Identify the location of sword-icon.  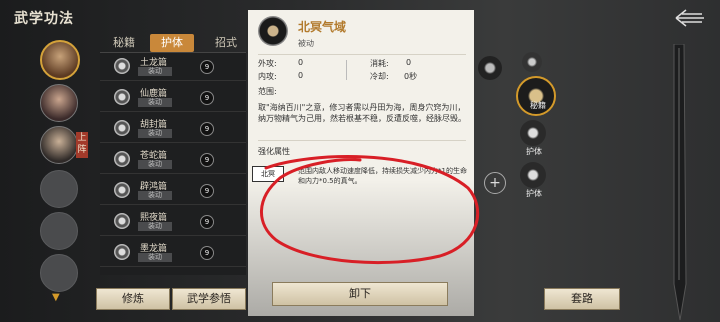
(680, 182).